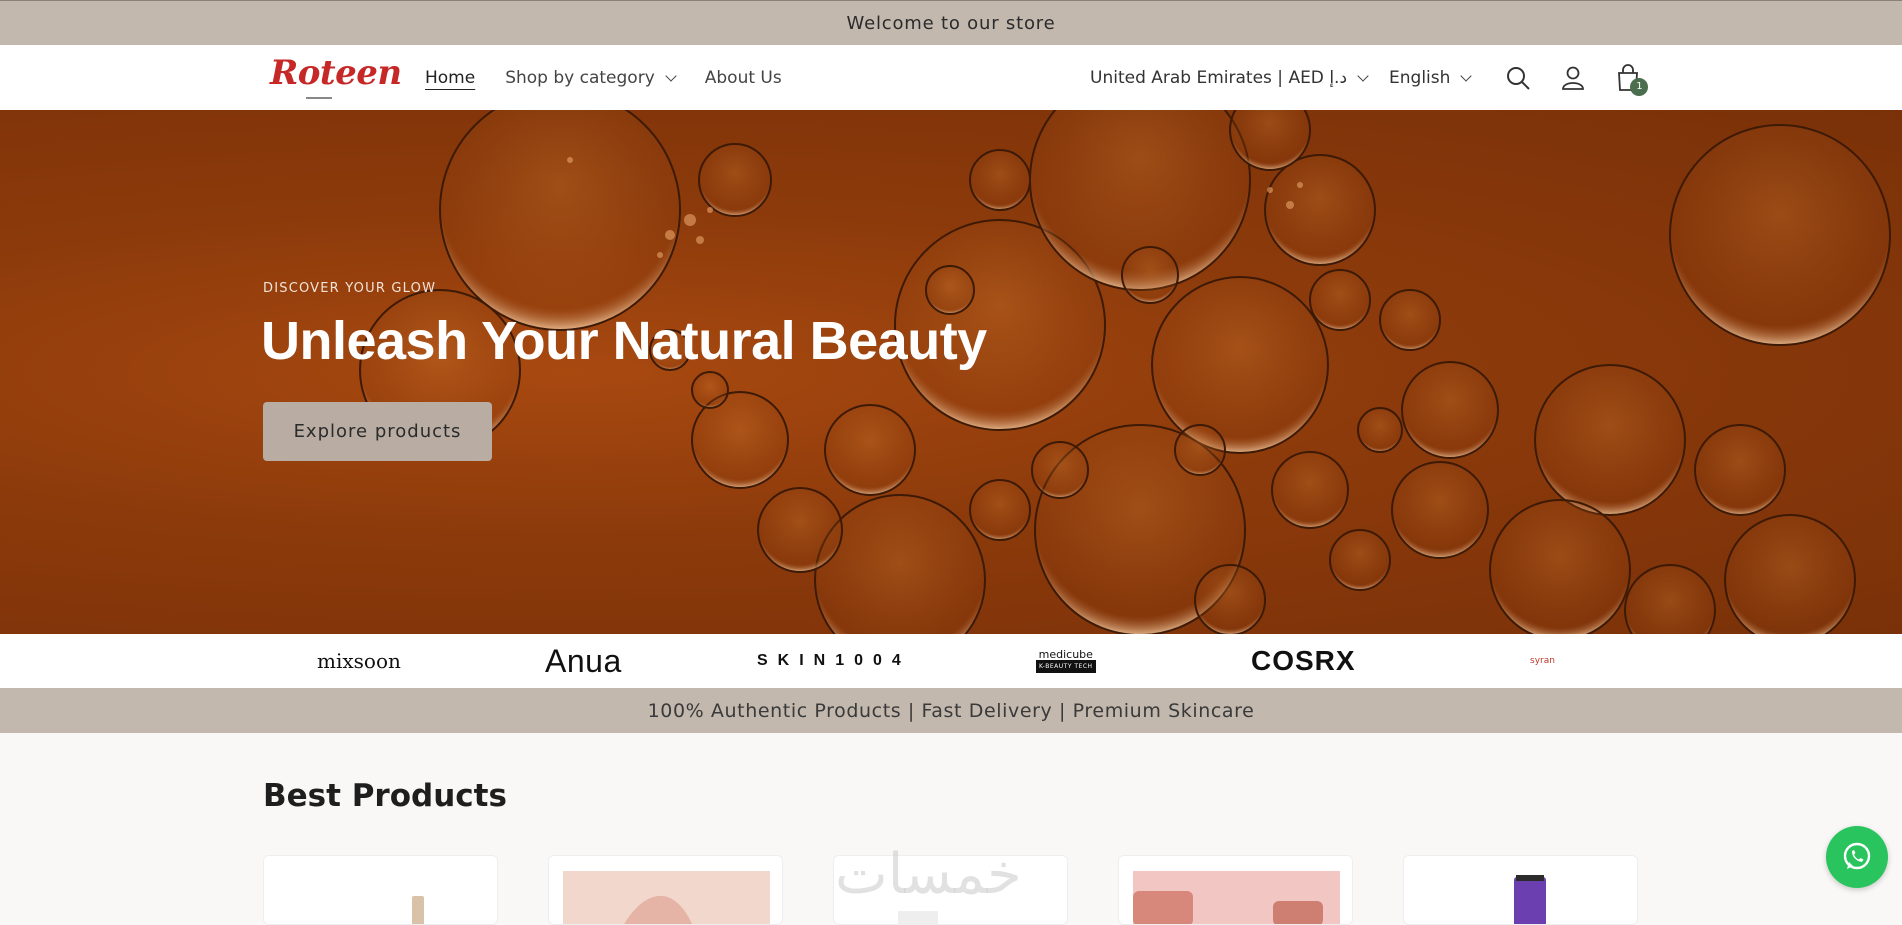 This screenshot has height=925, width=1902. Describe the element at coordinates (319, 98) in the screenshot. I see `logo-underline` at that location.